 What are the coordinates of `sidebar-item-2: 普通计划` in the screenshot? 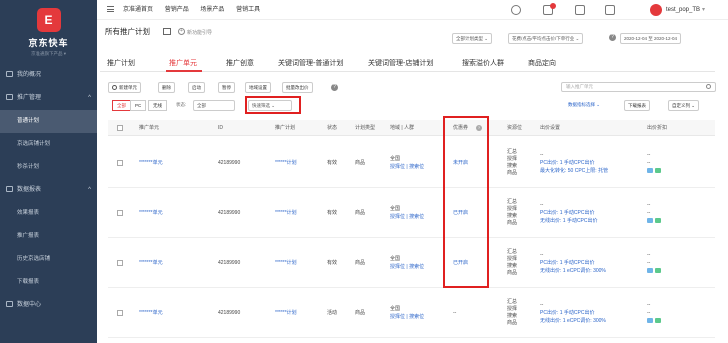 It's located at (48, 121).